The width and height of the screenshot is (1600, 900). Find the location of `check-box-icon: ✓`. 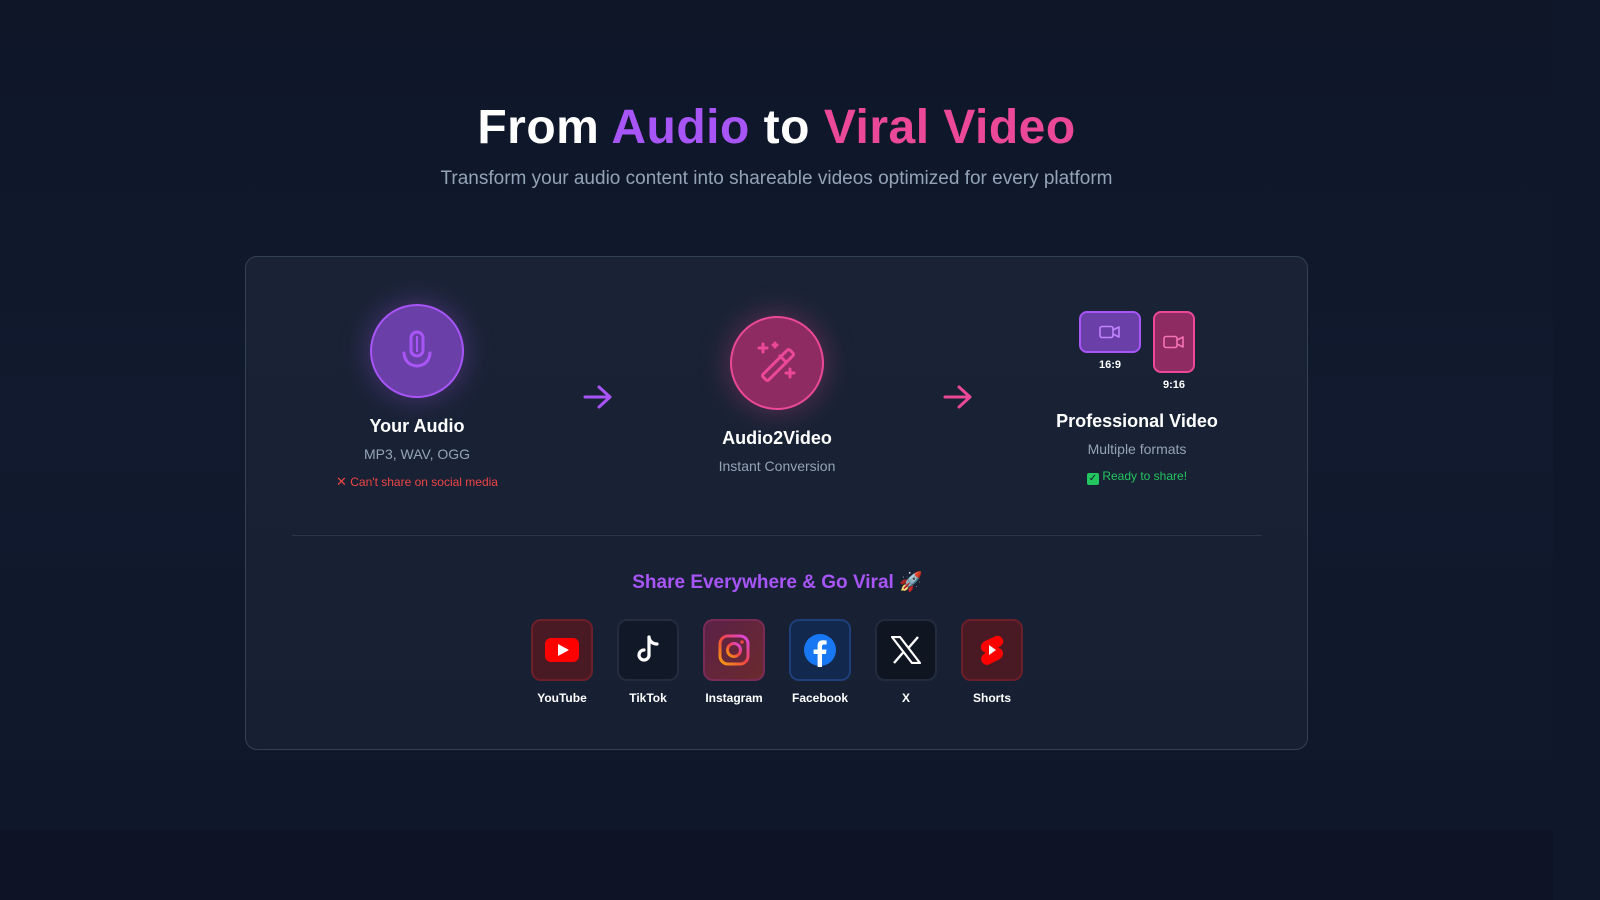

check-box-icon: ✓ is located at coordinates (1092, 479).